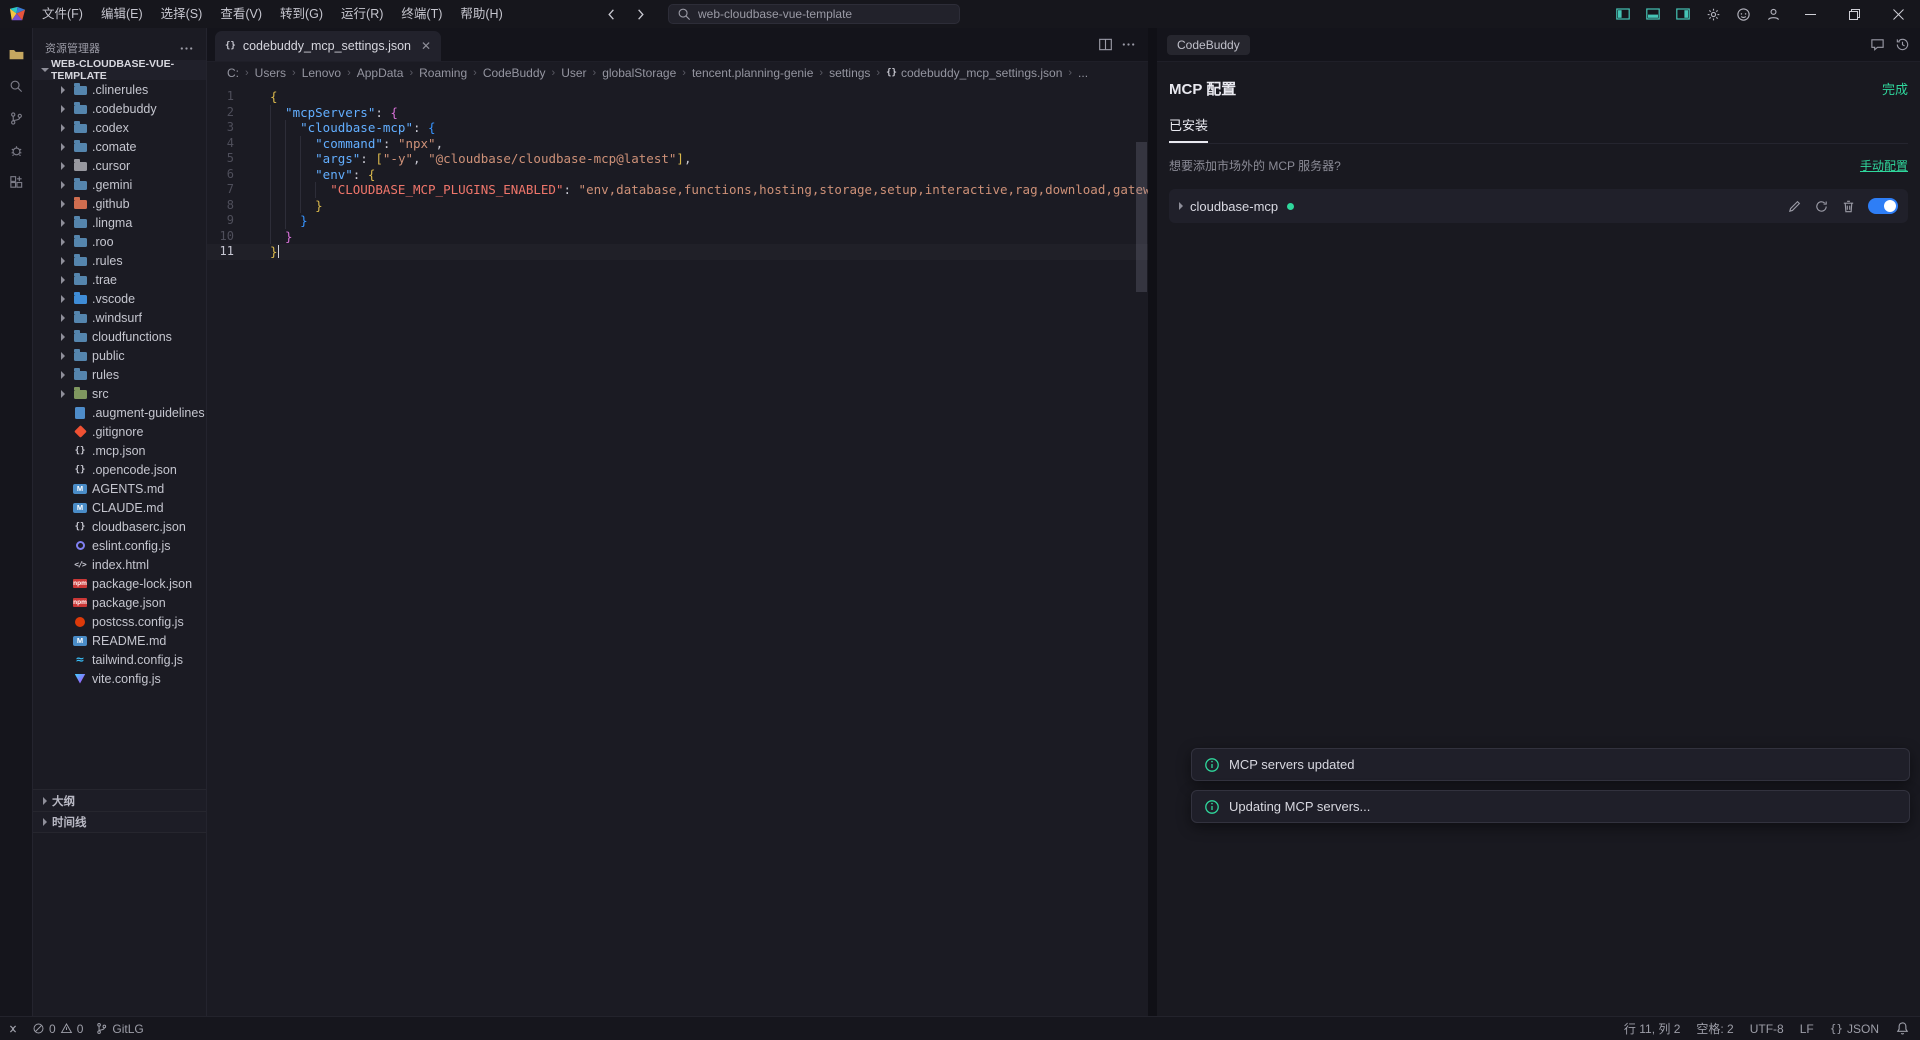  What do you see at coordinates (677, 97) in the screenshot?
I see `code-line-1: 1{` at bounding box center [677, 97].